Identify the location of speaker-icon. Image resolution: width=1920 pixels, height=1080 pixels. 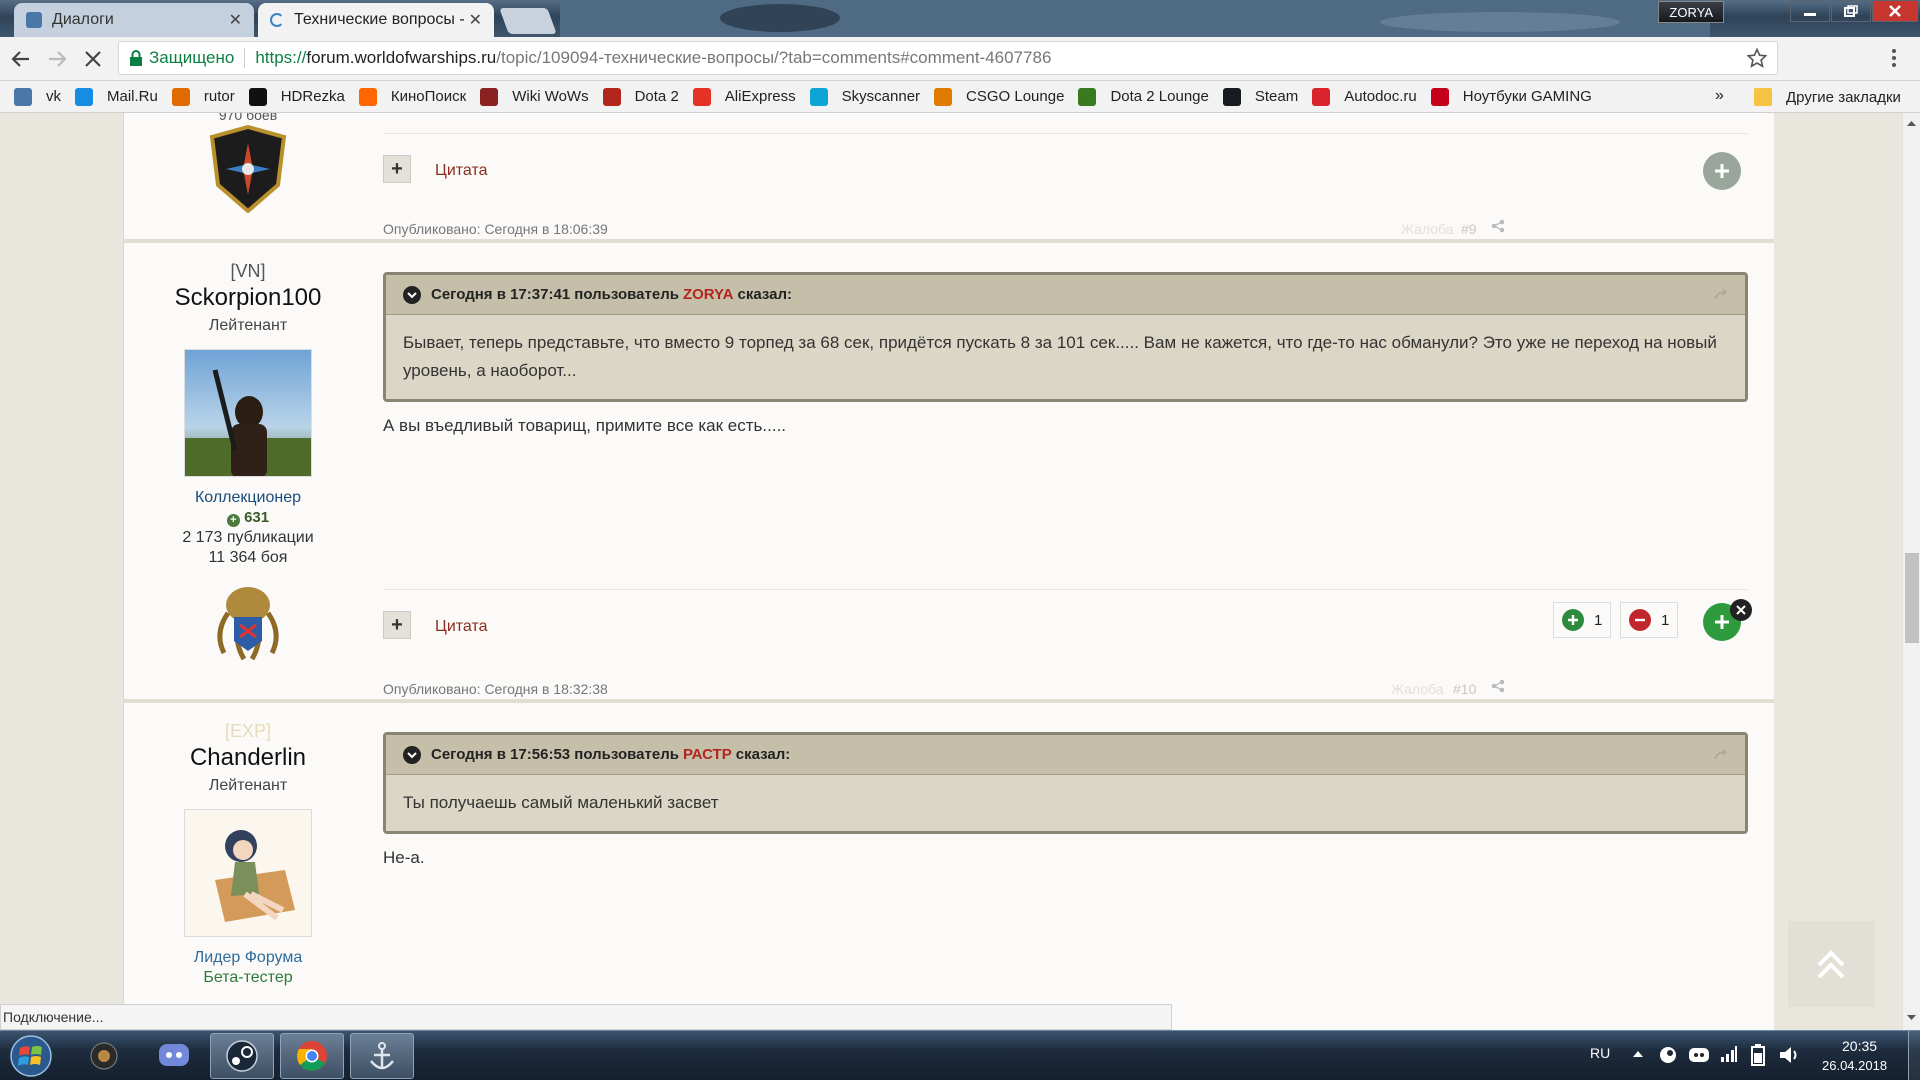
(1789, 1055).